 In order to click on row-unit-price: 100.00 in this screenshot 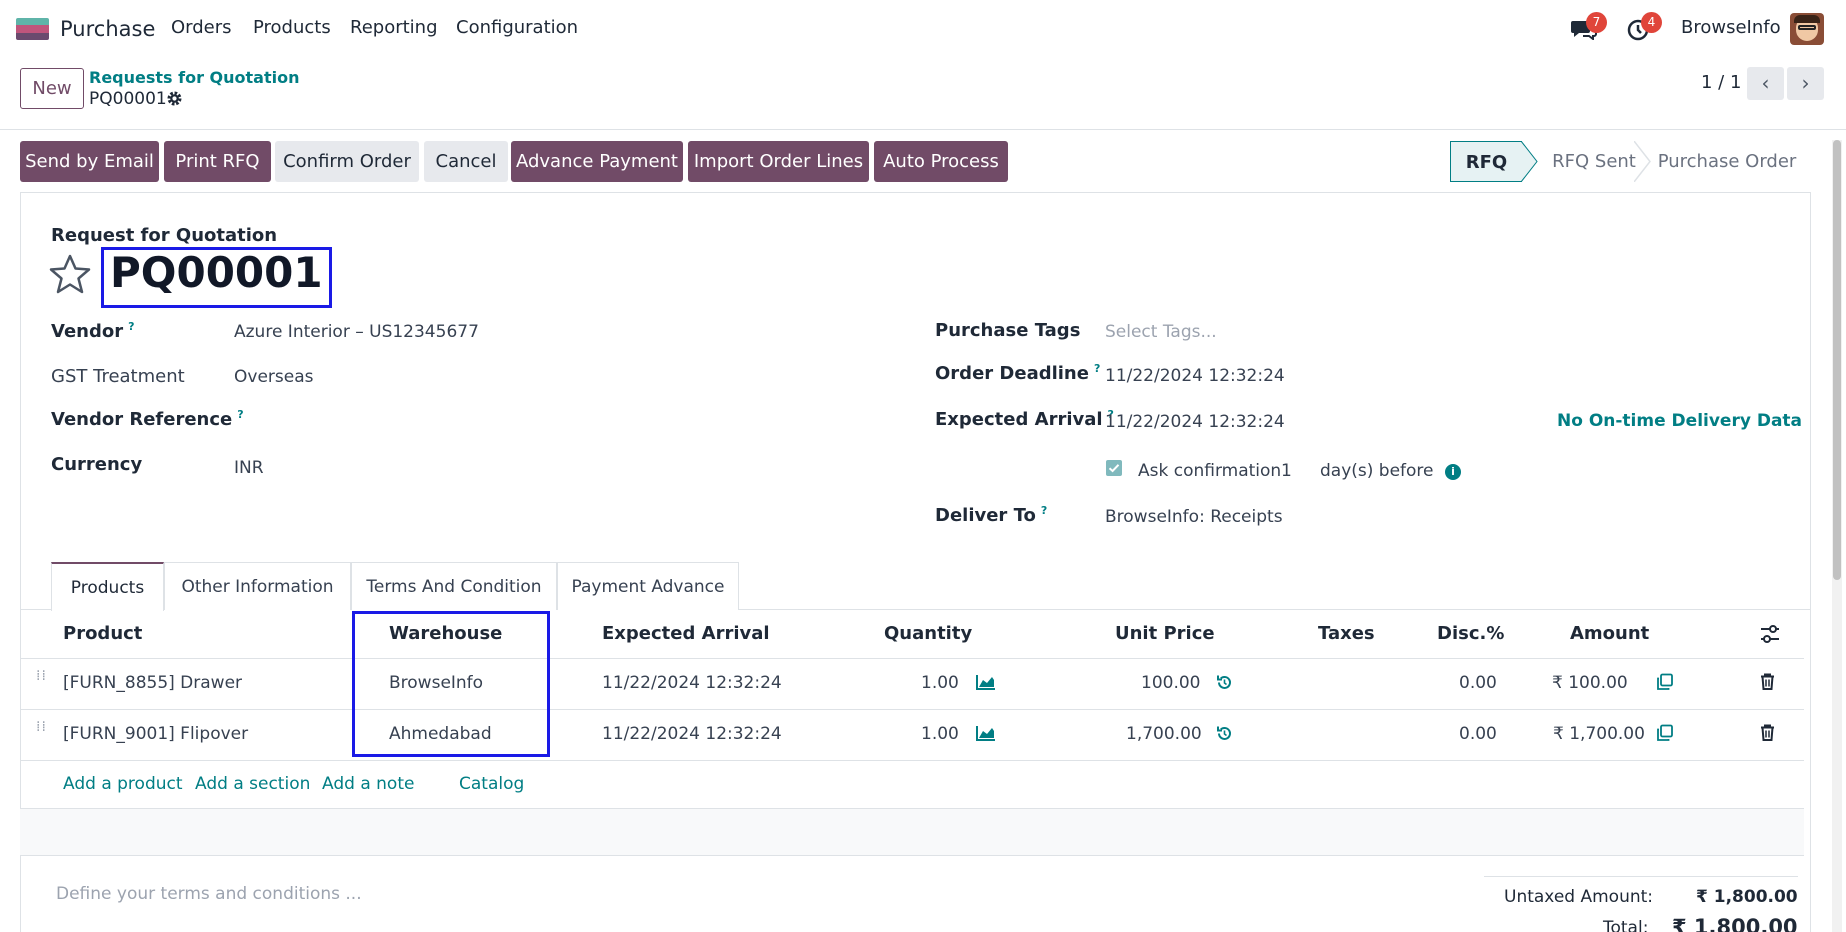, I will do `click(1170, 683)`.